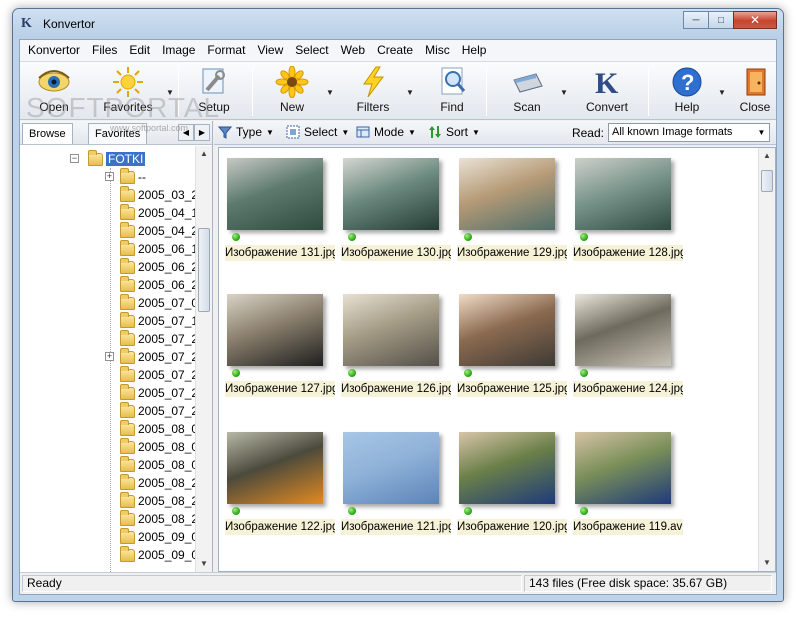 The image size is (798, 622). I want to click on minimize-button: ─, so click(696, 20).